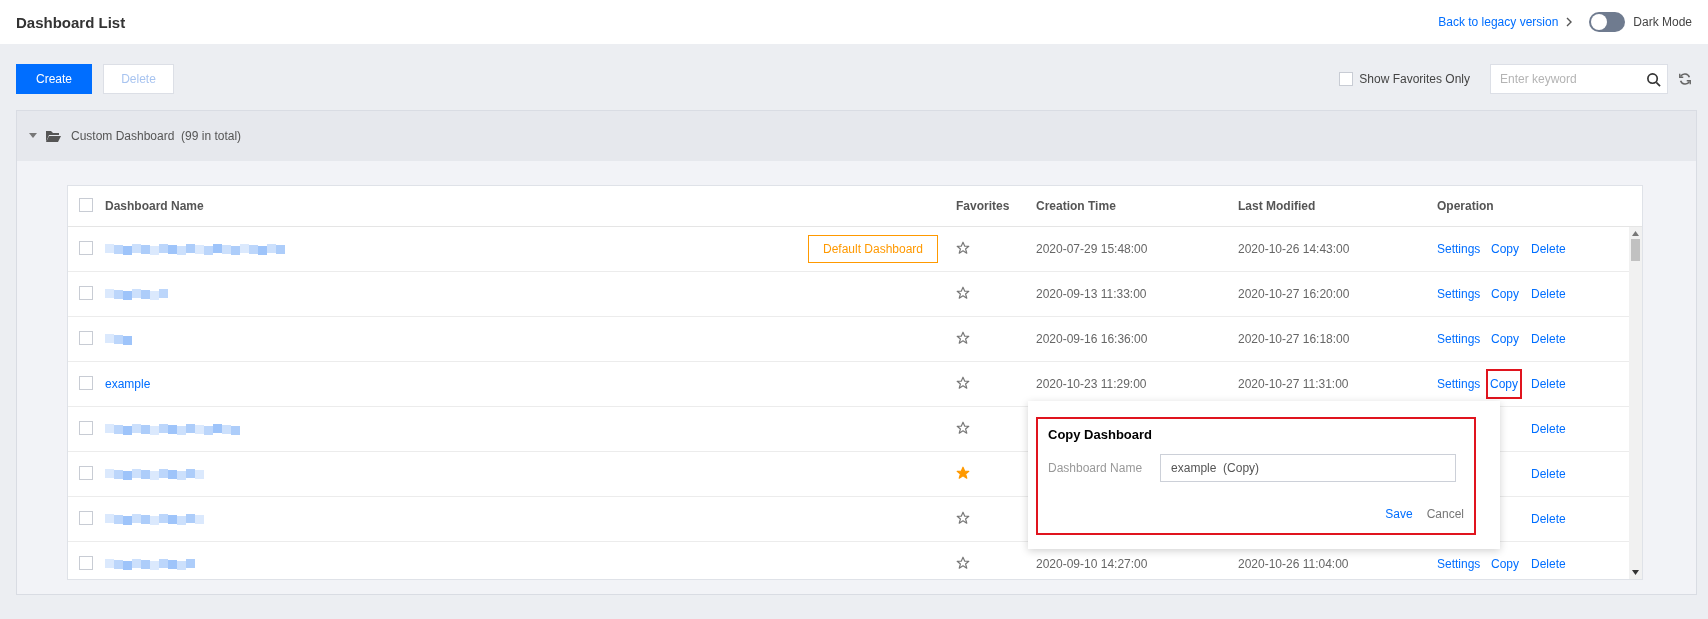 This screenshot has width=1708, height=619. I want to click on search-icon, so click(1653, 79).